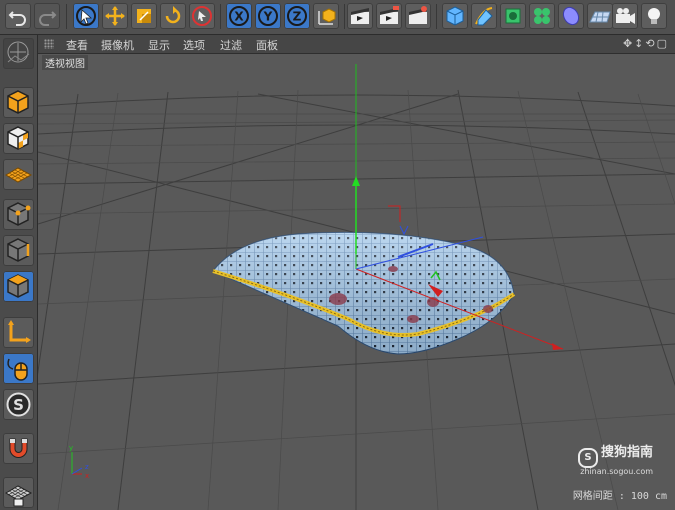  I want to click on svg-text: S, so click(18, 405).